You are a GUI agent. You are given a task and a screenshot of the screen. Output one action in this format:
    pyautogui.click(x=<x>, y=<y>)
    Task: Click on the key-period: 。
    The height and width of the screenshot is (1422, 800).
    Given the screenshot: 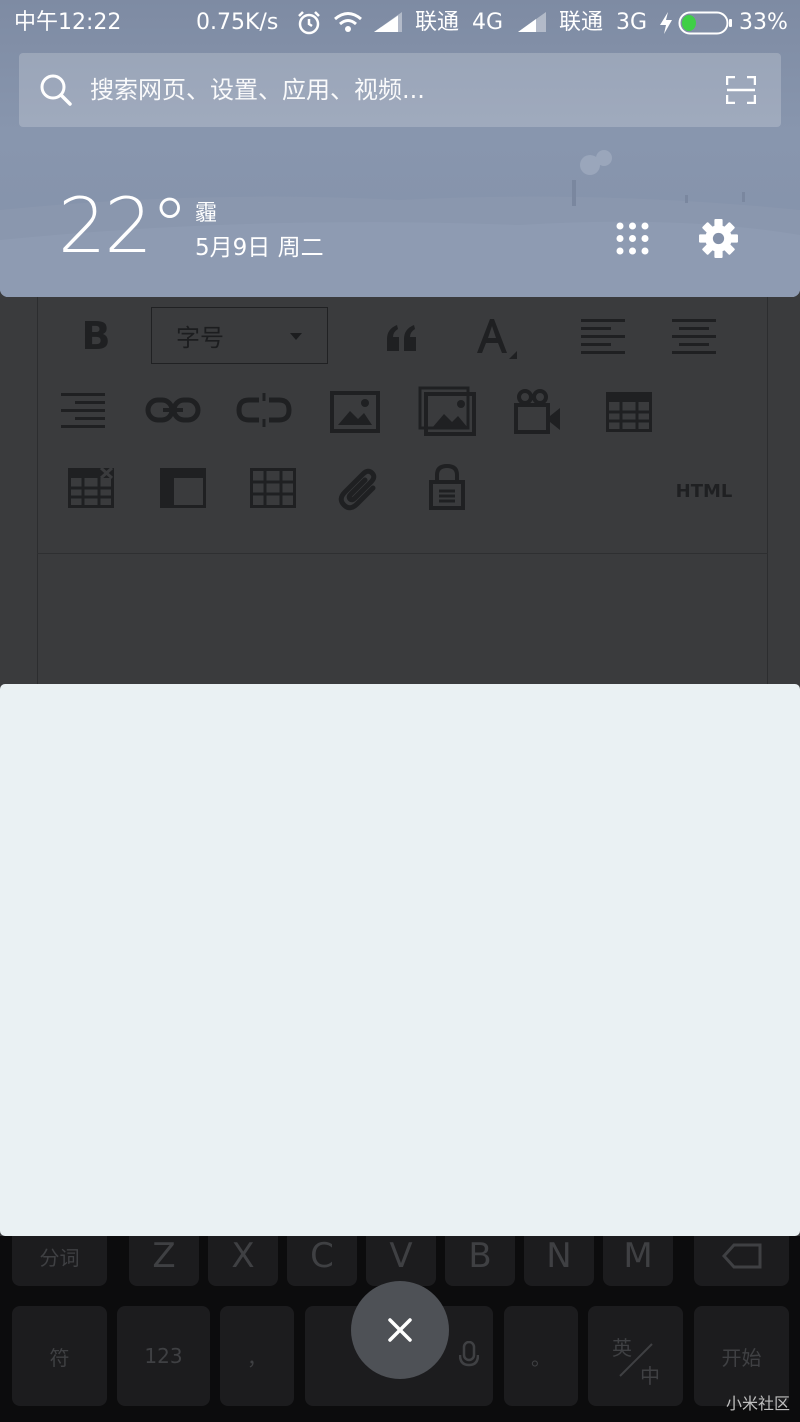 What is the action you would take?
    pyautogui.click(x=541, y=1356)
    